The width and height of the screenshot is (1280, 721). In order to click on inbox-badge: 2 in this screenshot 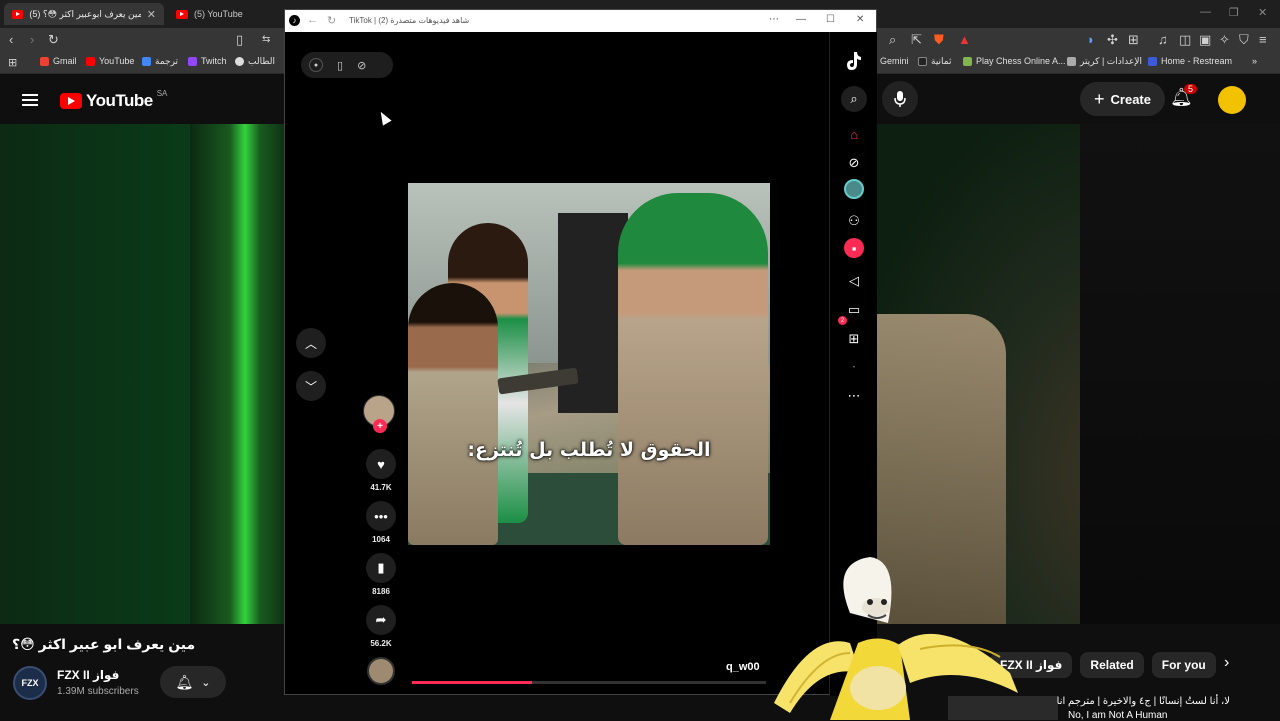, I will do `click(842, 320)`.